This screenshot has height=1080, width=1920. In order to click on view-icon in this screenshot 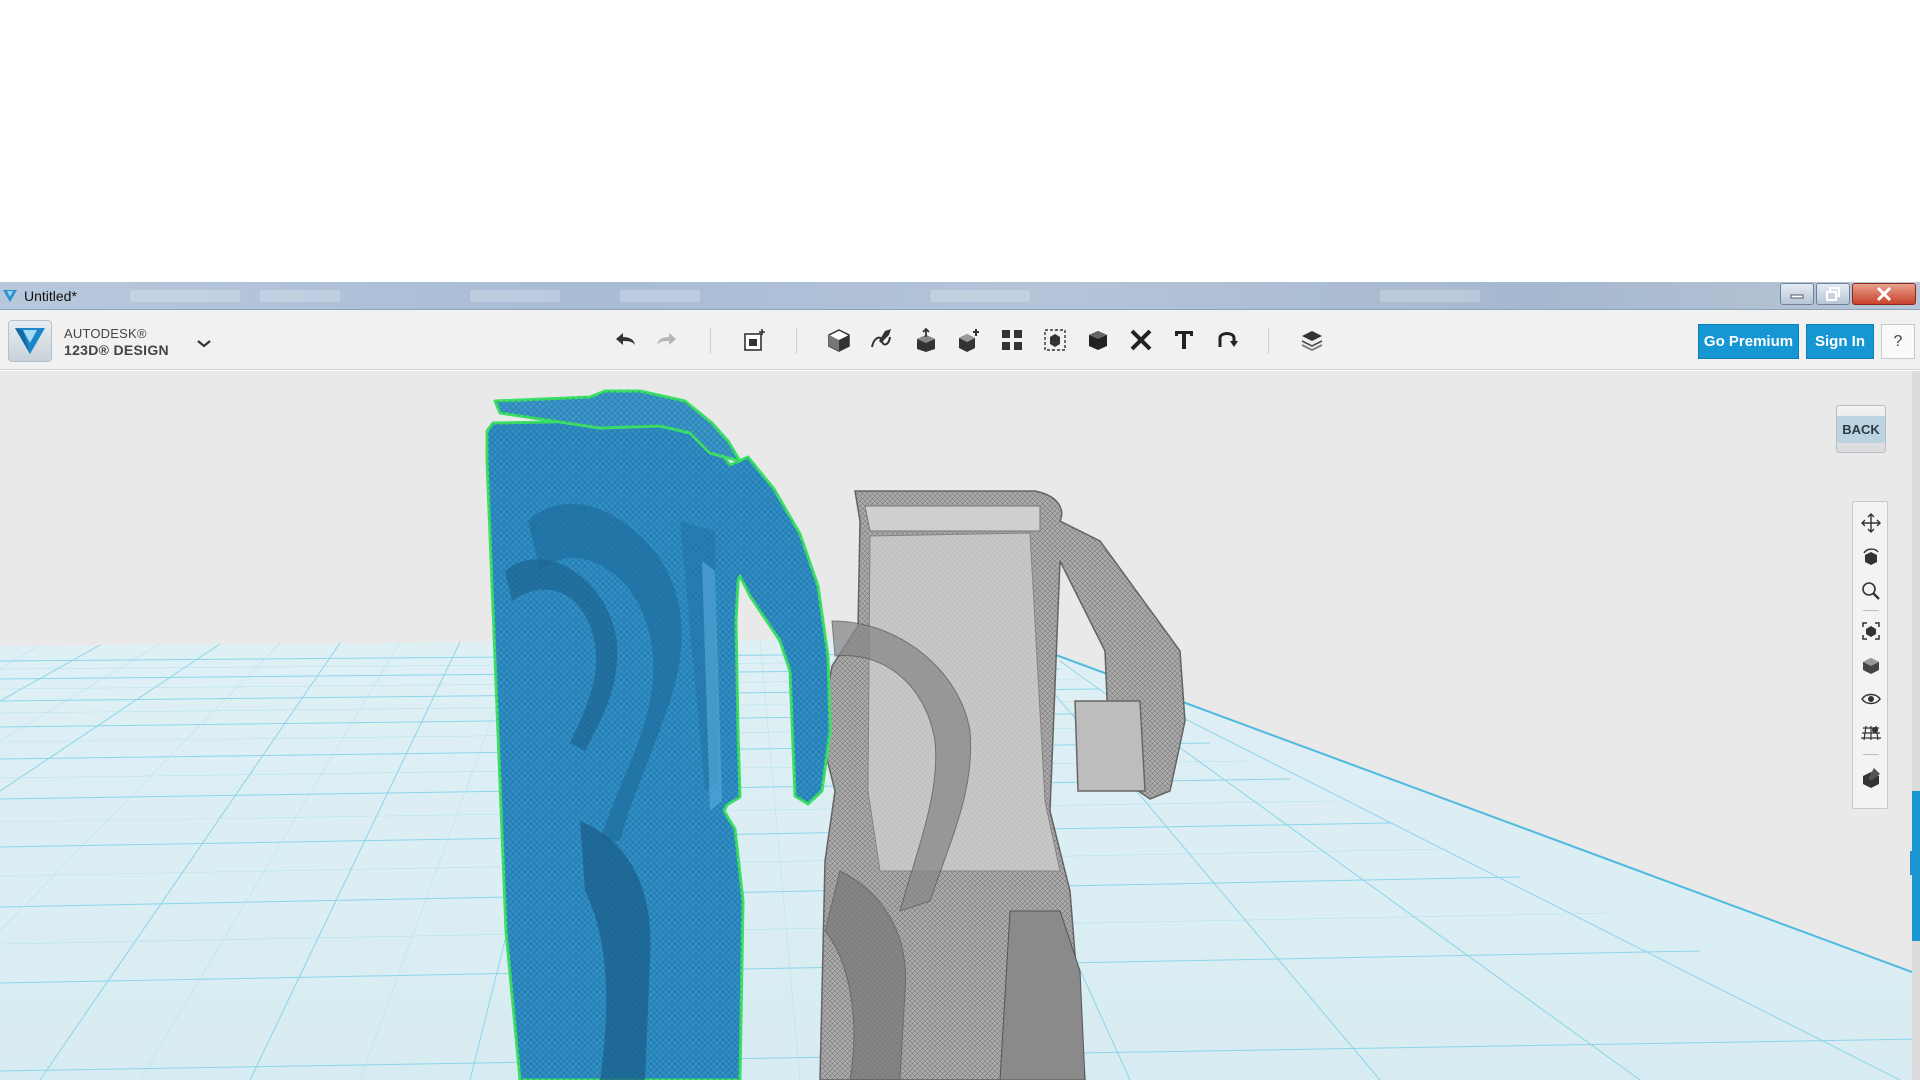, I will do `click(1871, 666)`.